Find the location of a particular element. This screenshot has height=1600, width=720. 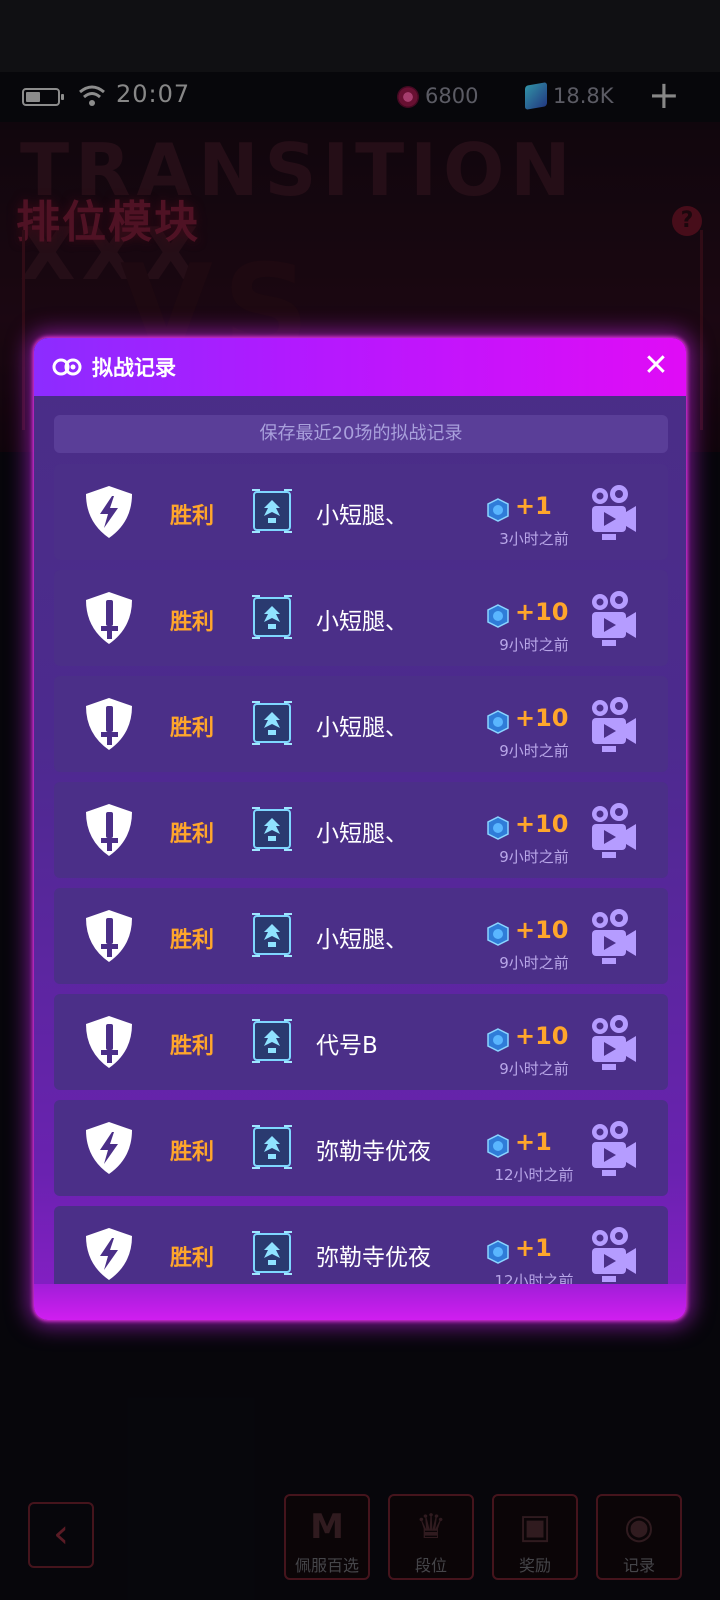

record-time: 3小时之前 is located at coordinates (534, 539).